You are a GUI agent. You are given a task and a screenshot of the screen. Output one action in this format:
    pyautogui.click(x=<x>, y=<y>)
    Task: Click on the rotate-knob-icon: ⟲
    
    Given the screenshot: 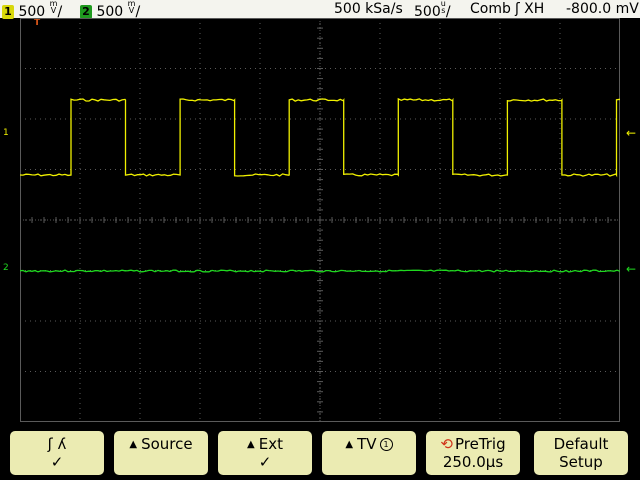 What is the action you would take?
    pyautogui.click(x=446, y=444)
    